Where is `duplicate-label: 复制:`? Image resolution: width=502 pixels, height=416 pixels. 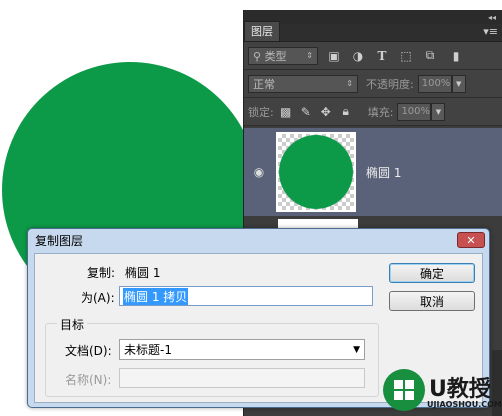
duplicate-label: 复制: is located at coordinates (101, 273).